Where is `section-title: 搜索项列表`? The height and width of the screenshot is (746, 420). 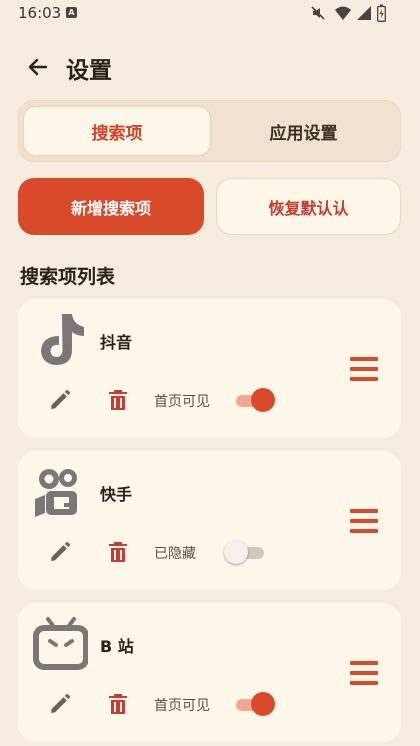 section-title: 搜索项列表 is located at coordinates (68, 277).